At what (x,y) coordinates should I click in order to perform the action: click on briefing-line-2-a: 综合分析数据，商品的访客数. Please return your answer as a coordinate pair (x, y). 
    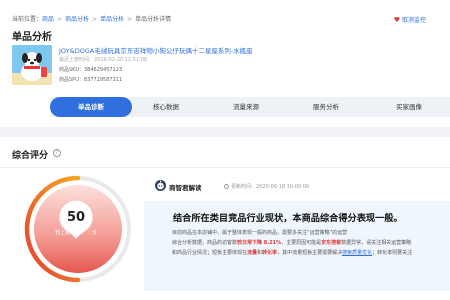
    Looking at the image, I should click on (205, 243).